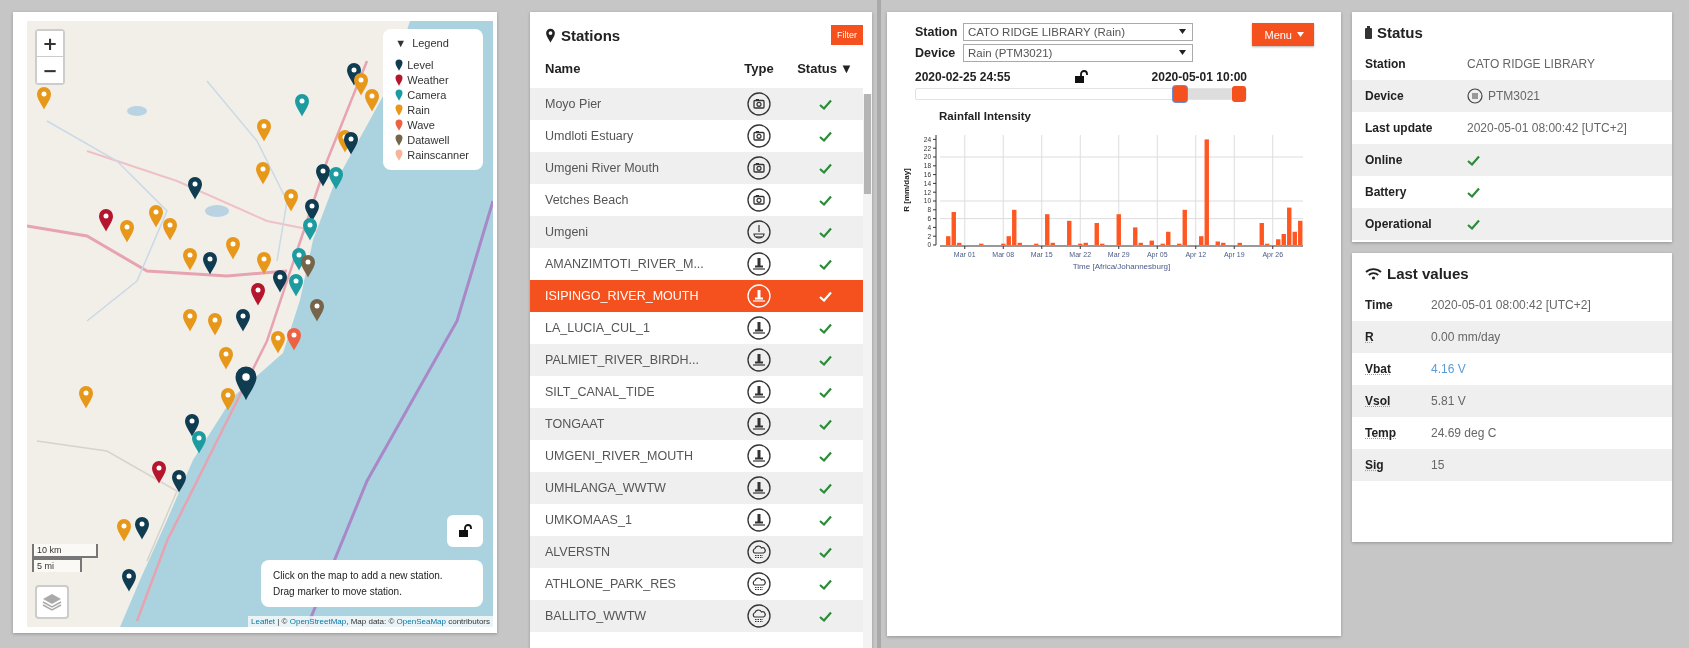  I want to click on station-name: ALVERSTN, so click(578, 552).